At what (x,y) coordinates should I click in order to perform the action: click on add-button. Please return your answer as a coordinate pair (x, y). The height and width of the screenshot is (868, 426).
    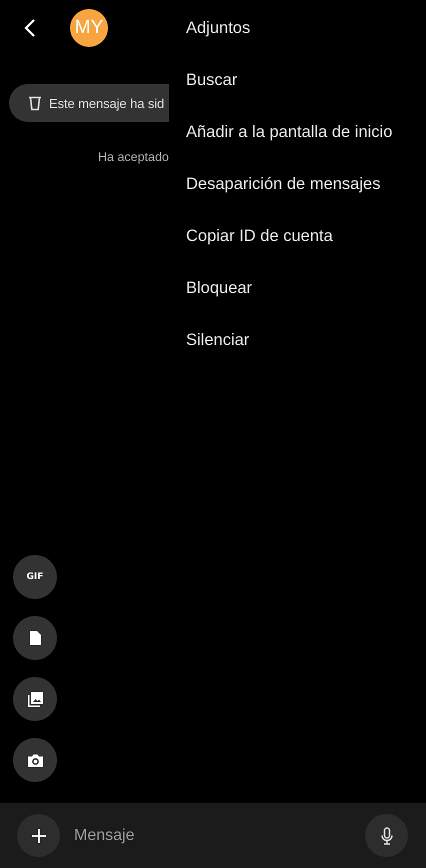
    Looking at the image, I should click on (38, 835).